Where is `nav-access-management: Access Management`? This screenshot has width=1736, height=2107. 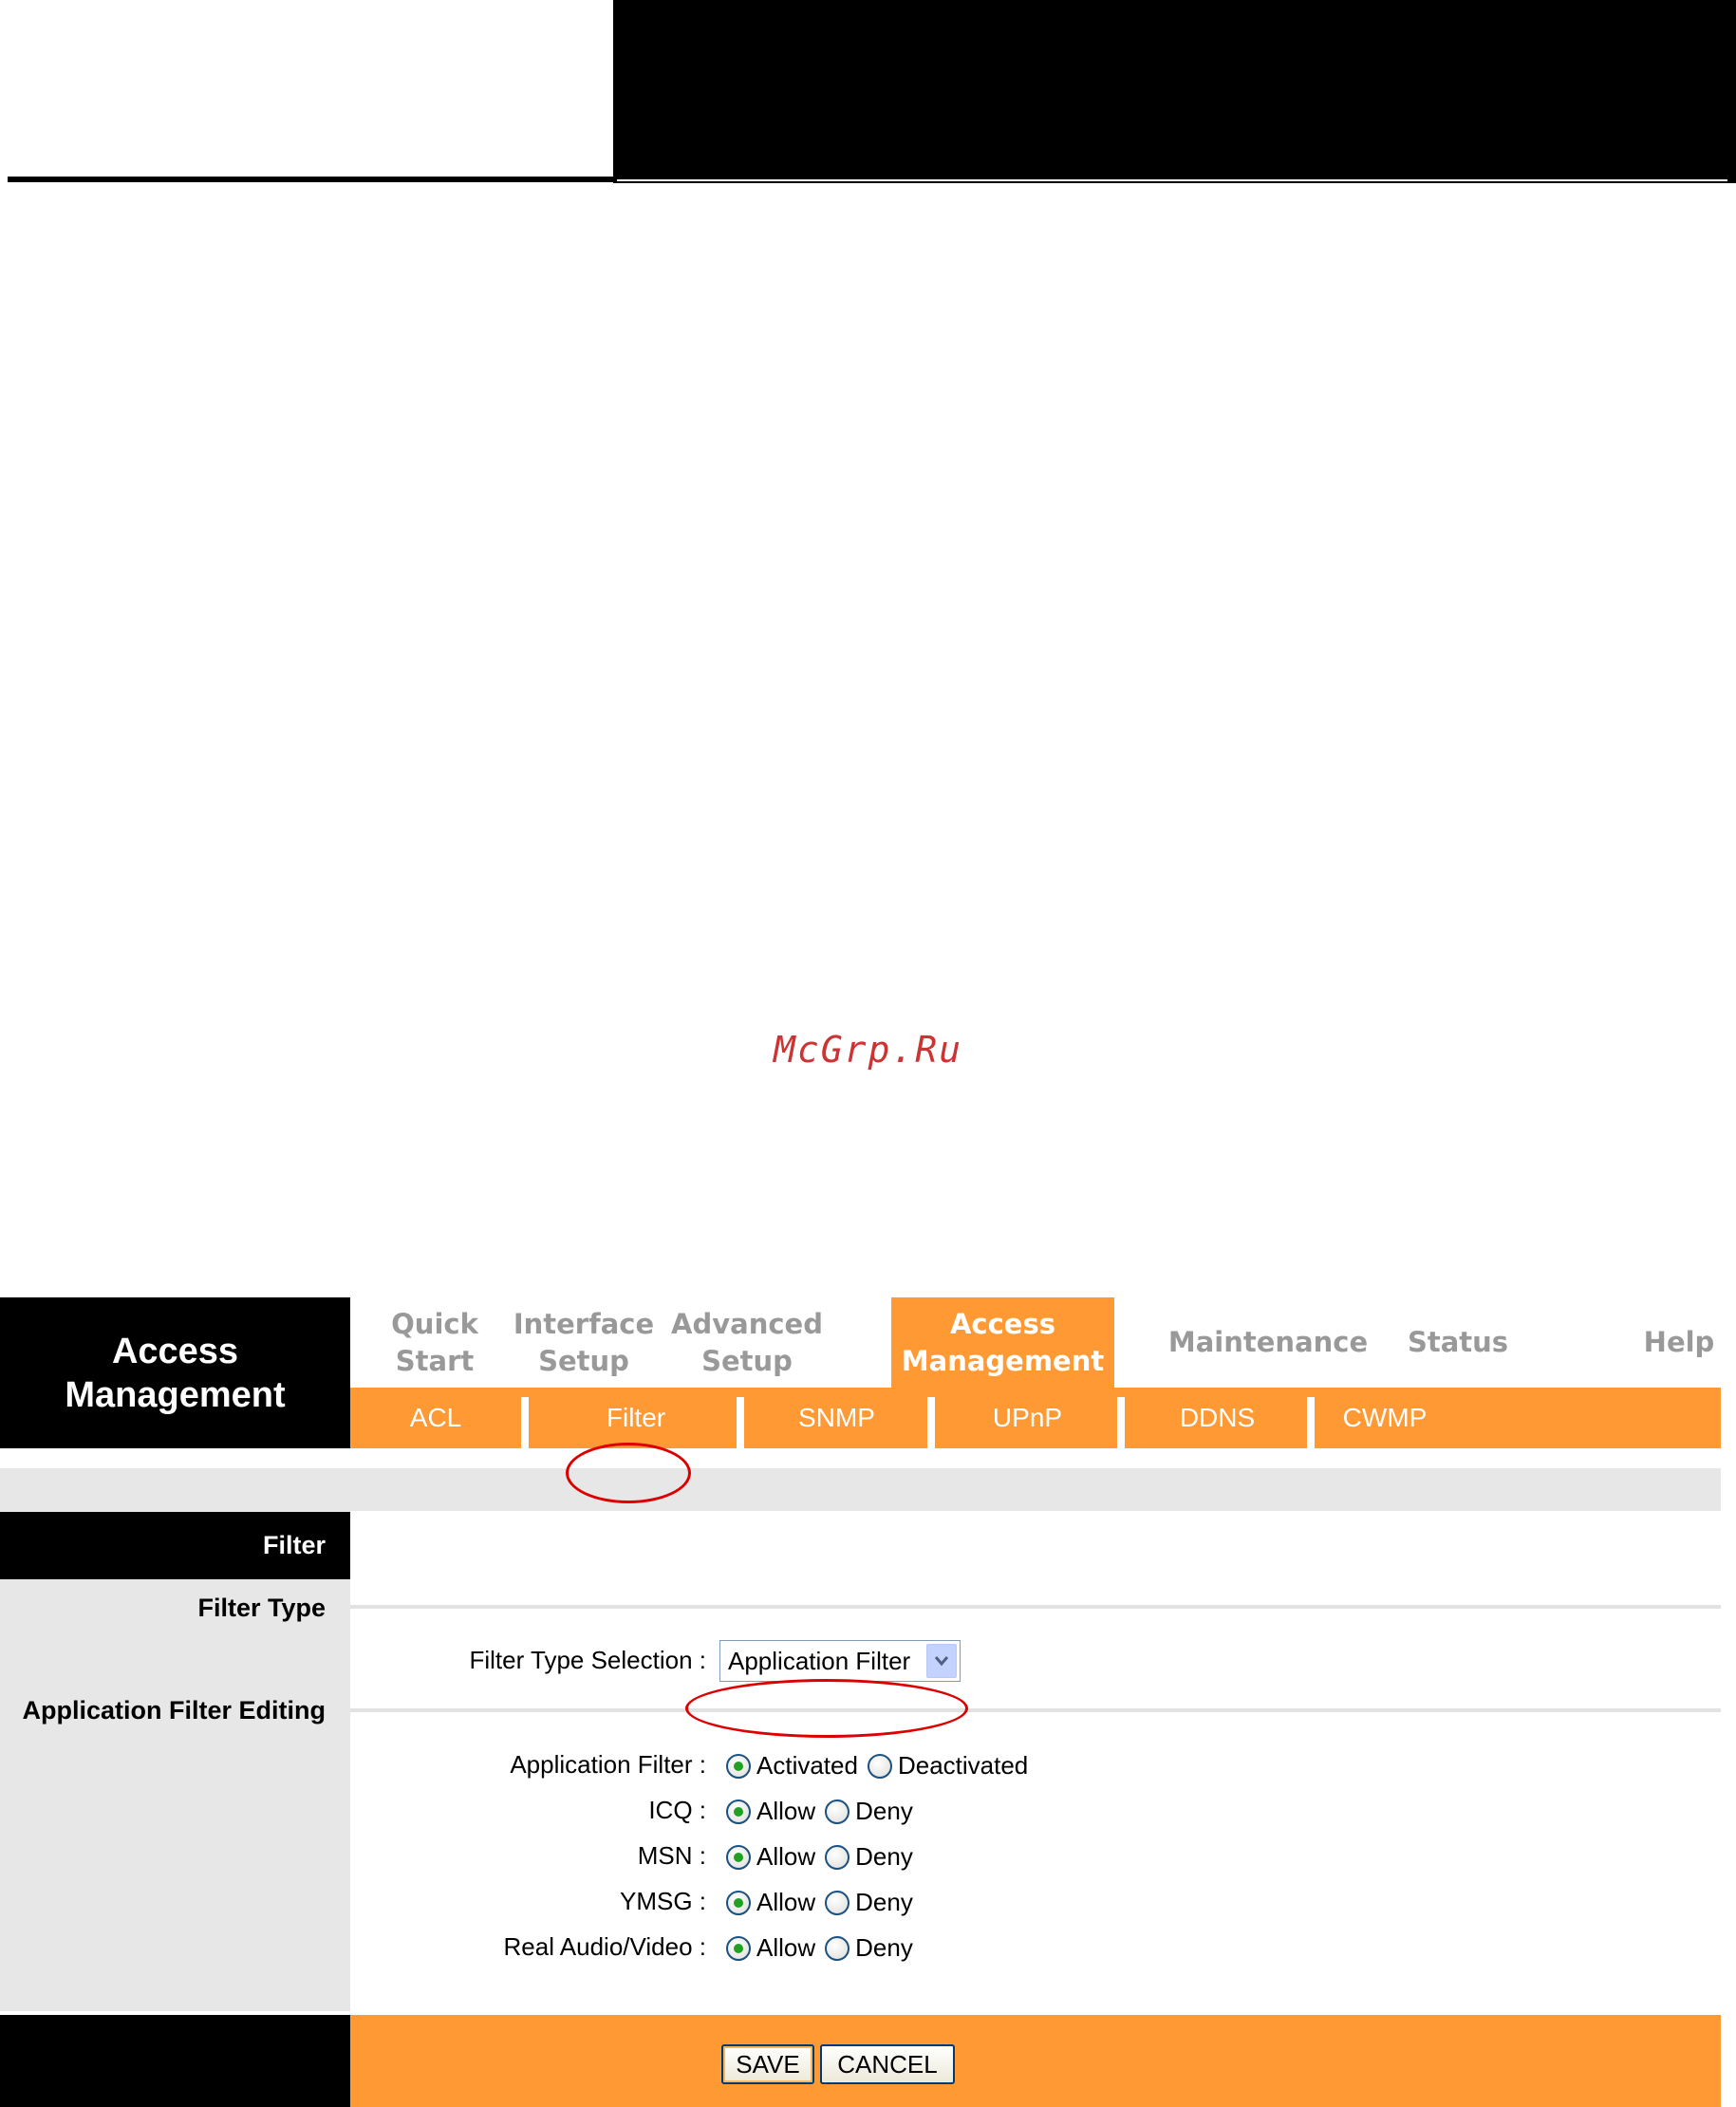
nav-access-management: Access Management is located at coordinates (1002, 1342).